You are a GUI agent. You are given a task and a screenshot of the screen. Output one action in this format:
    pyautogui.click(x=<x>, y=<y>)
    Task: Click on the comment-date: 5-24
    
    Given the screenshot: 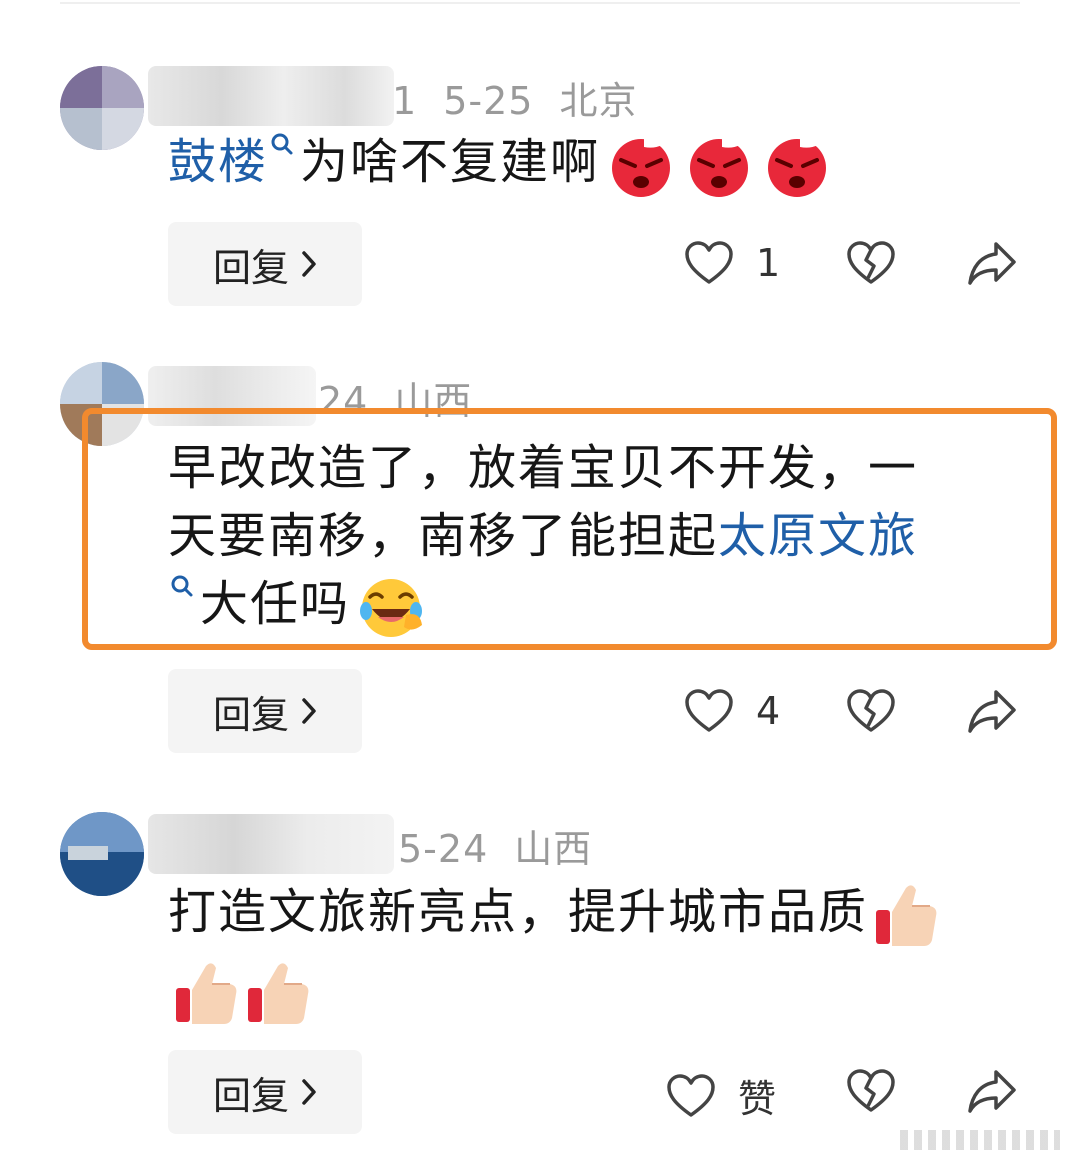 What is the action you would take?
    pyautogui.click(x=443, y=849)
    